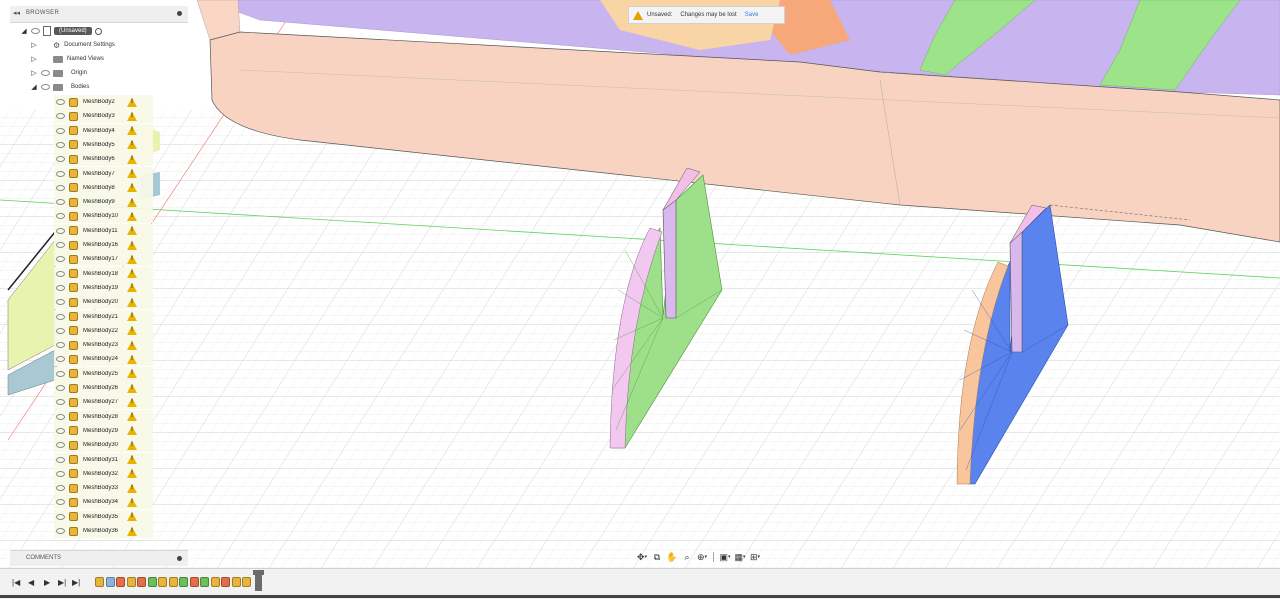 Image resolution: width=1280 pixels, height=599 pixels. What do you see at coordinates (103, 388) in the screenshot?
I see `tree-item-mesh-body: MeshBody26` at bounding box center [103, 388].